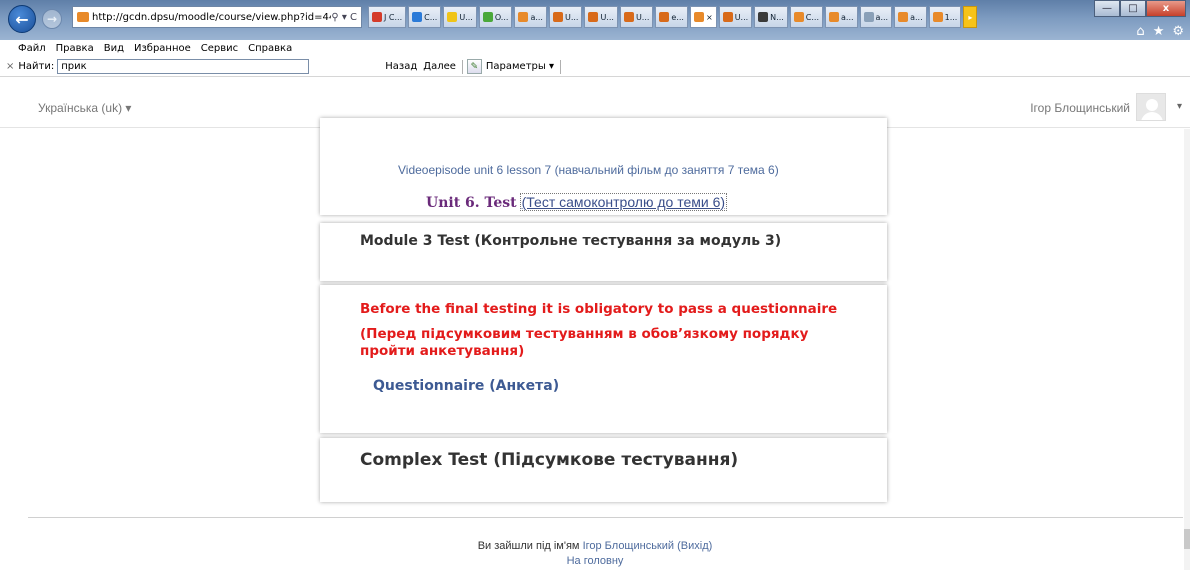  What do you see at coordinates (22, 19) in the screenshot?
I see `back-arrow-icon: ←` at bounding box center [22, 19].